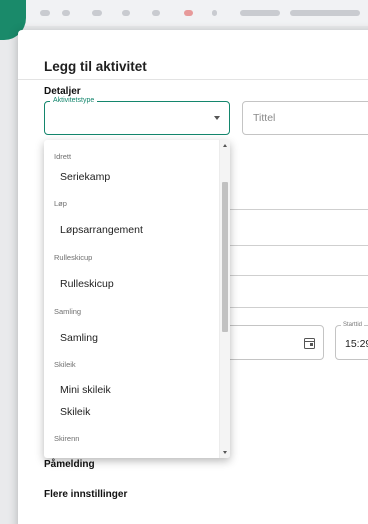  I want to click on dropdown-option-seriekamp: Seriekamp, so click(85, 177).